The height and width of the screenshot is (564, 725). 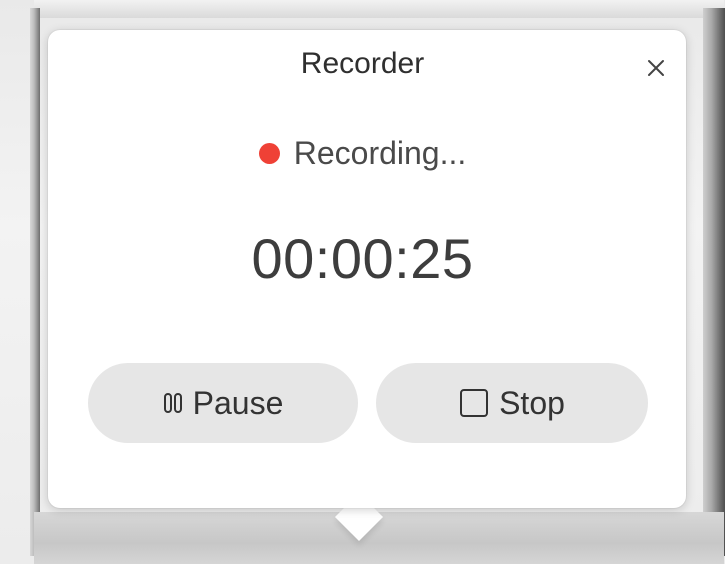 I want to click on close-button, so click(x=656, y=68).